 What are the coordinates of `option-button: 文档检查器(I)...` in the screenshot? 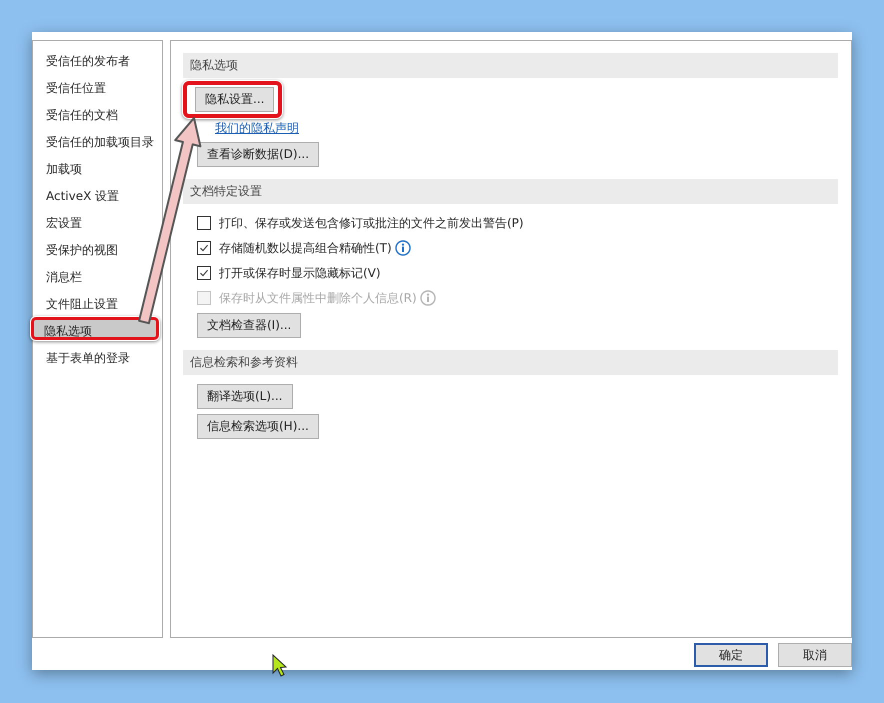 It's located at (249, 325).